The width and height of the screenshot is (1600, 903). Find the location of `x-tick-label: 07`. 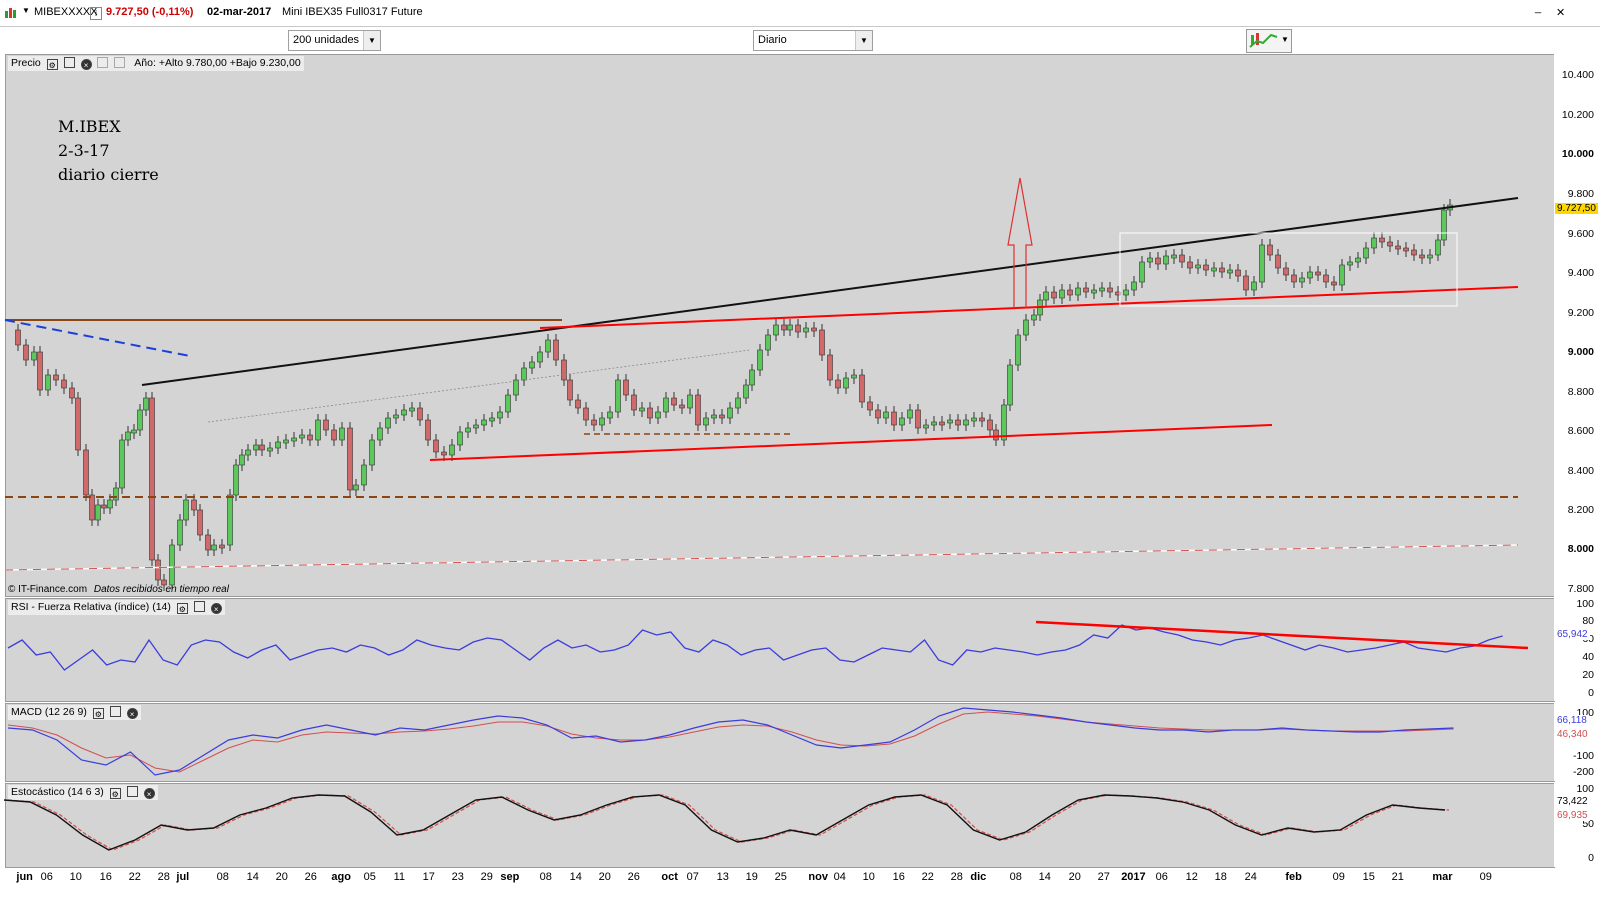

x-tick-label: 07 is located at coordinates (692, 877).